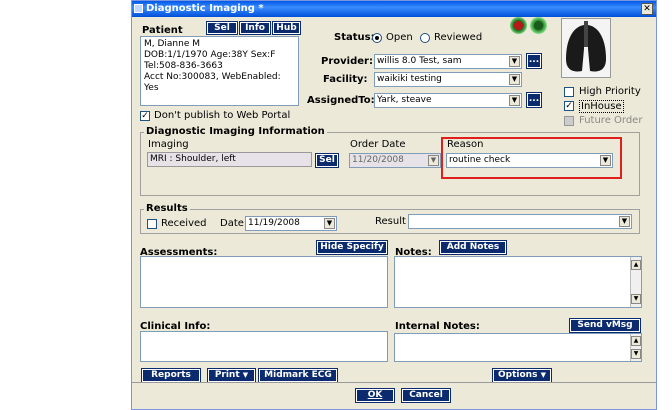 This screenshot has height=410, width=672. Describe the element at coordinates (480, 160) in the screenshot. I see `reason-value: routine check` at that location.